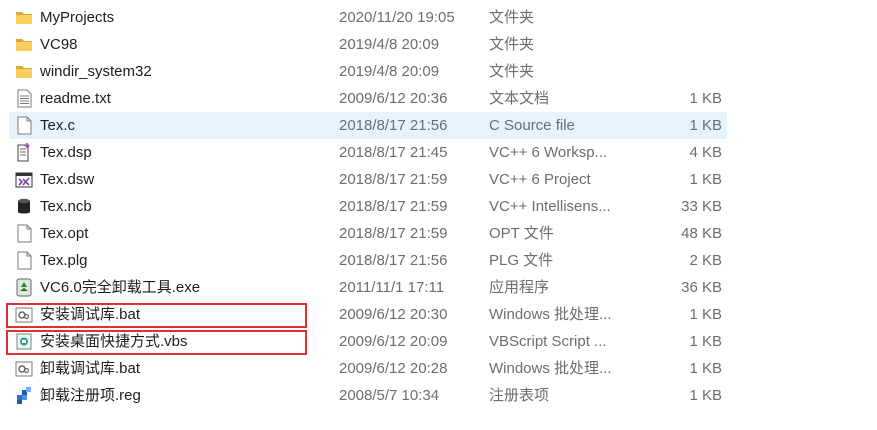  What do you see at coordinates (532, 125) in the screenshot?
I see `file-type: C Source file` at bounding box center [532, 125].